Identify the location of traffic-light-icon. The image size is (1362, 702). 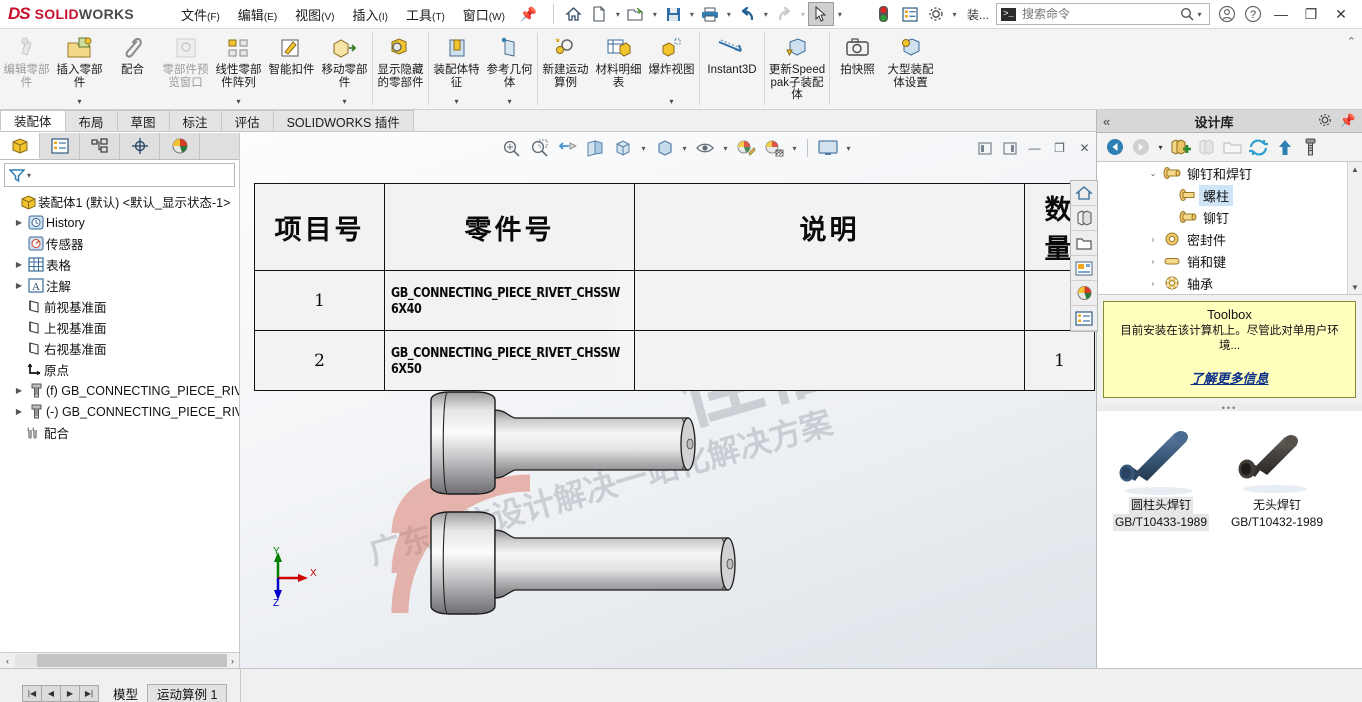
(884, 14).